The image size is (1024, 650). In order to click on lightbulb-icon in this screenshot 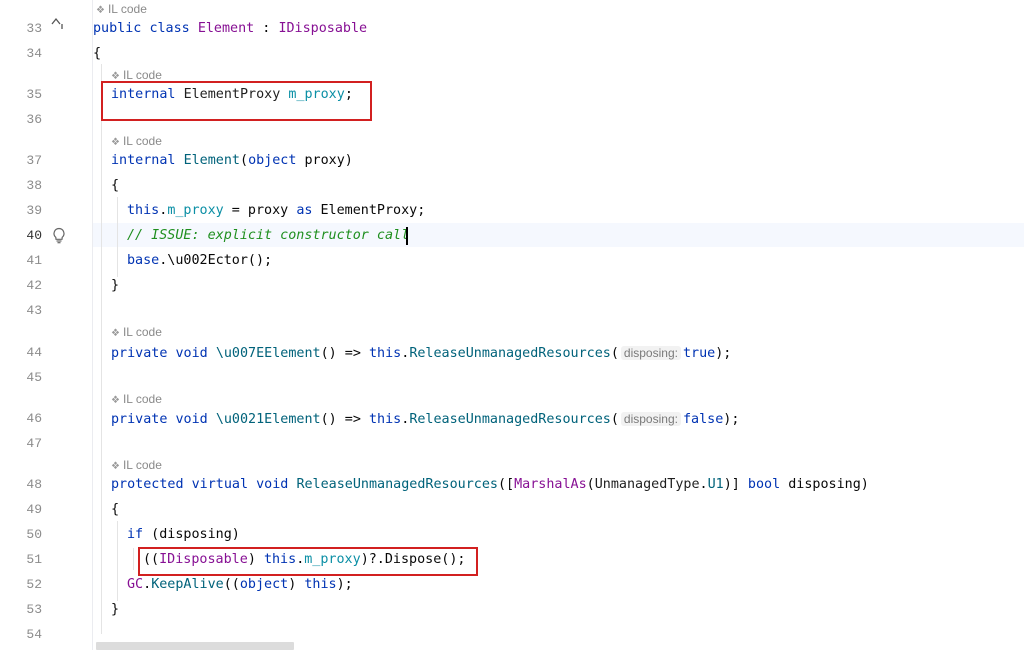, I will do `click(59, 237)`.